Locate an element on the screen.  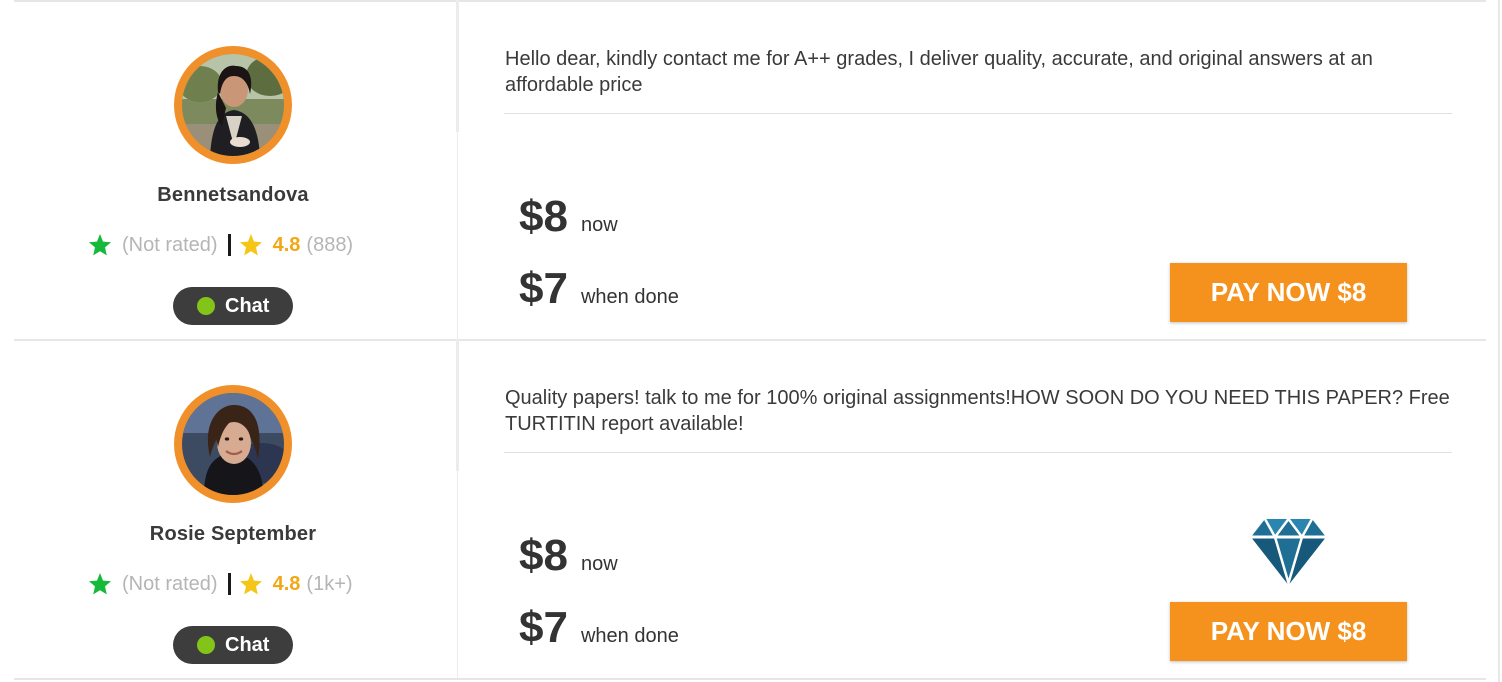
list-right-border is located at coordinates (1499, 341).